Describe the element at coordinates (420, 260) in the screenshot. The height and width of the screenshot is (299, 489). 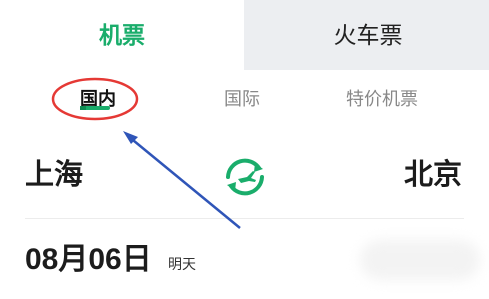
I see `blurred-content` at that location.